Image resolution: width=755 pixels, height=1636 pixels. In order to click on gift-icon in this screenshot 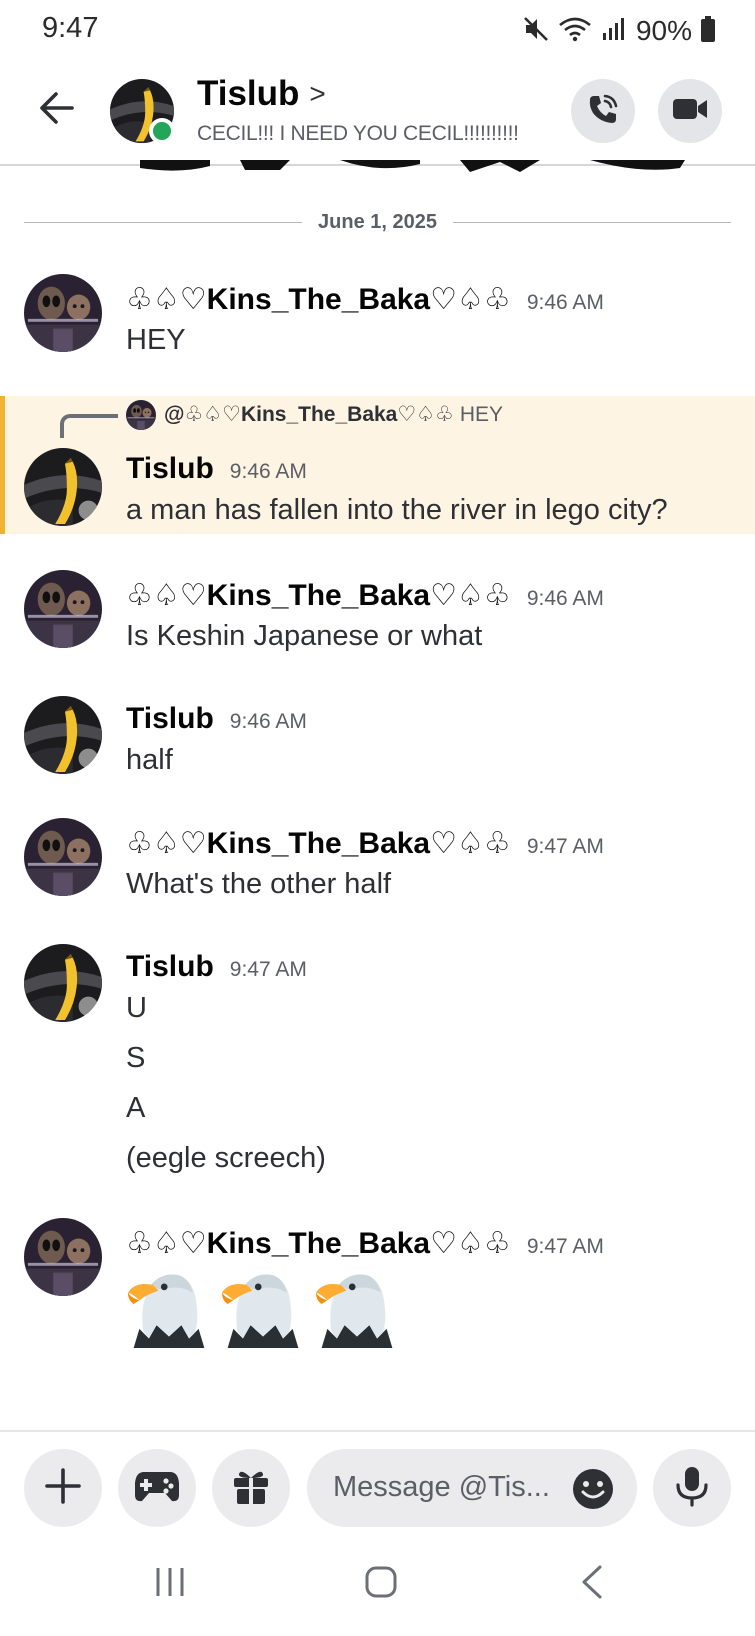, I will do `click(251, 1488)`.